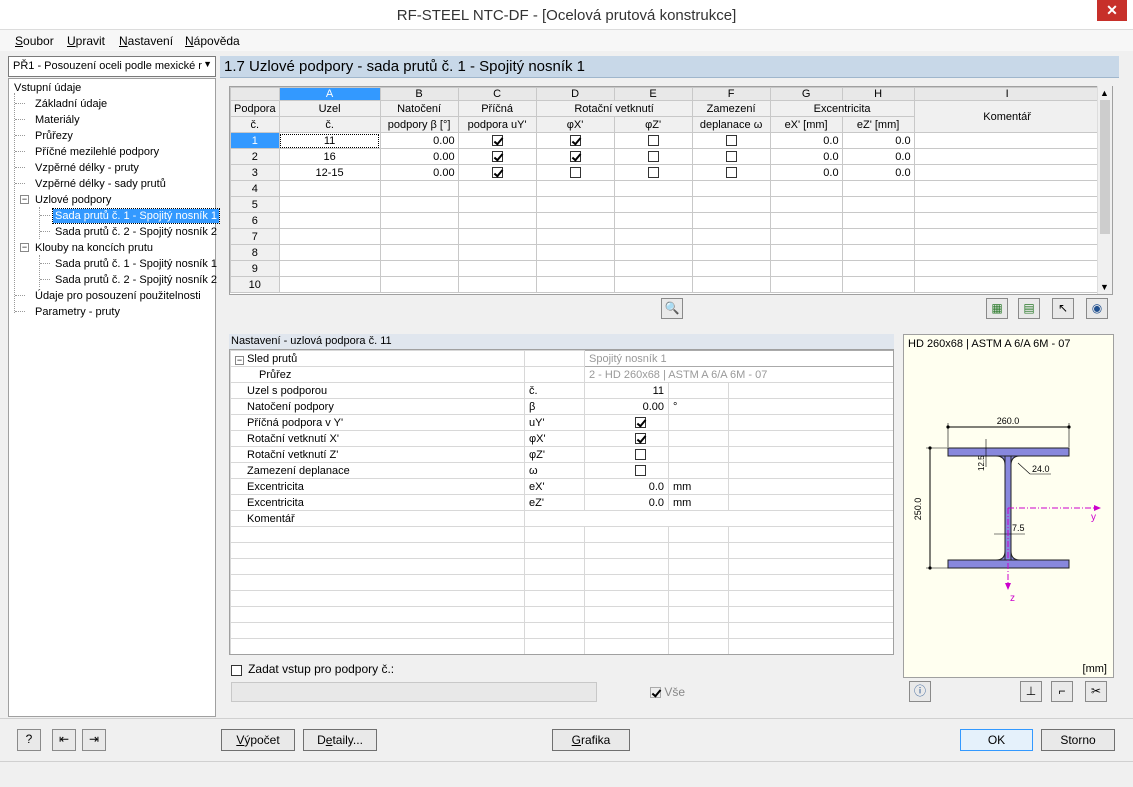 The image size is (1133, 787). I want to click on table-row: 6, so click(665, 220).